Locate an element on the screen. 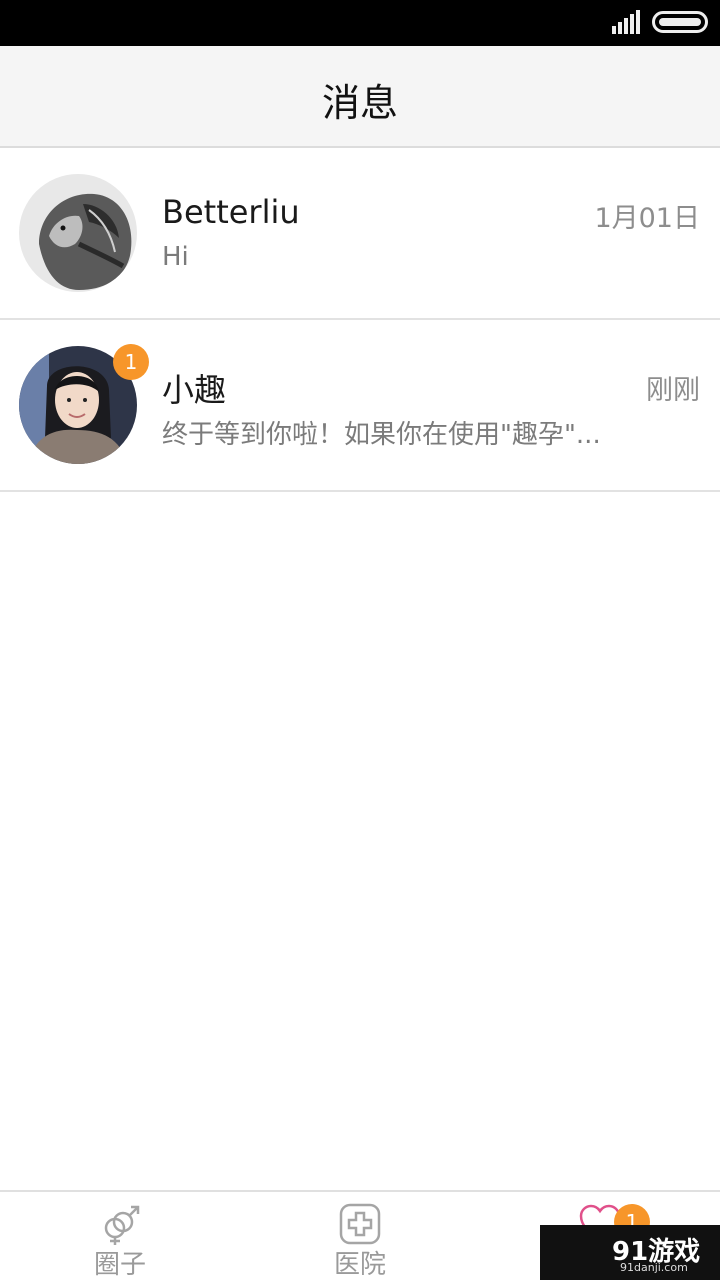 Image resolution: width=720 pixels, height=1280 pixels. hospital-plus-icon is located at coordinates (360, 1224).